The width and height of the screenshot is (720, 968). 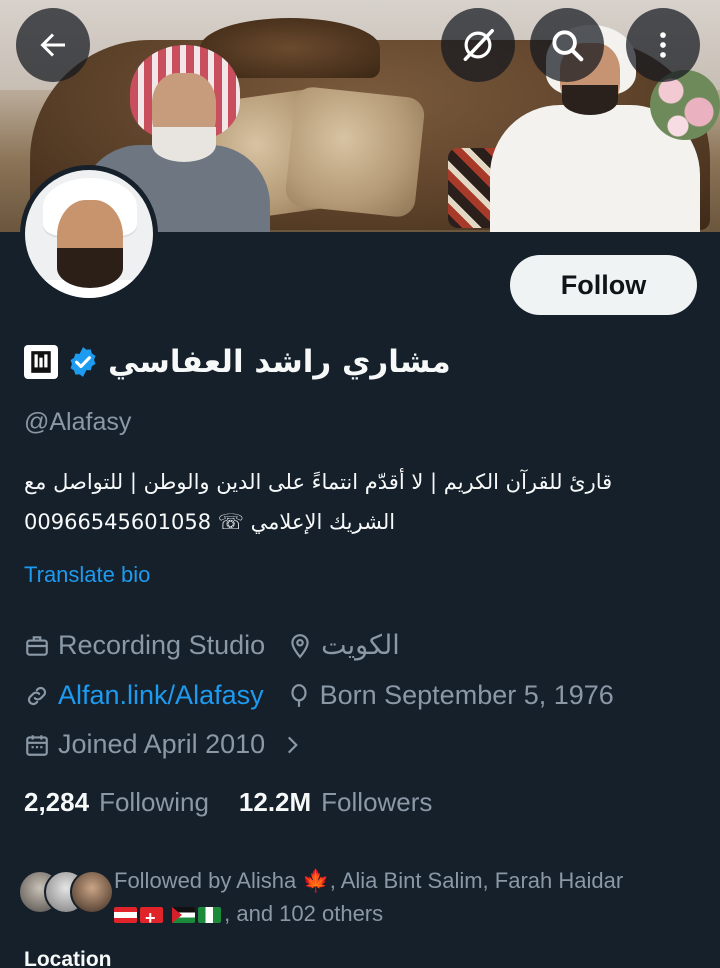 I want to click on profile-birthday: Born September 5, 1976, so click(x=450, y=695).